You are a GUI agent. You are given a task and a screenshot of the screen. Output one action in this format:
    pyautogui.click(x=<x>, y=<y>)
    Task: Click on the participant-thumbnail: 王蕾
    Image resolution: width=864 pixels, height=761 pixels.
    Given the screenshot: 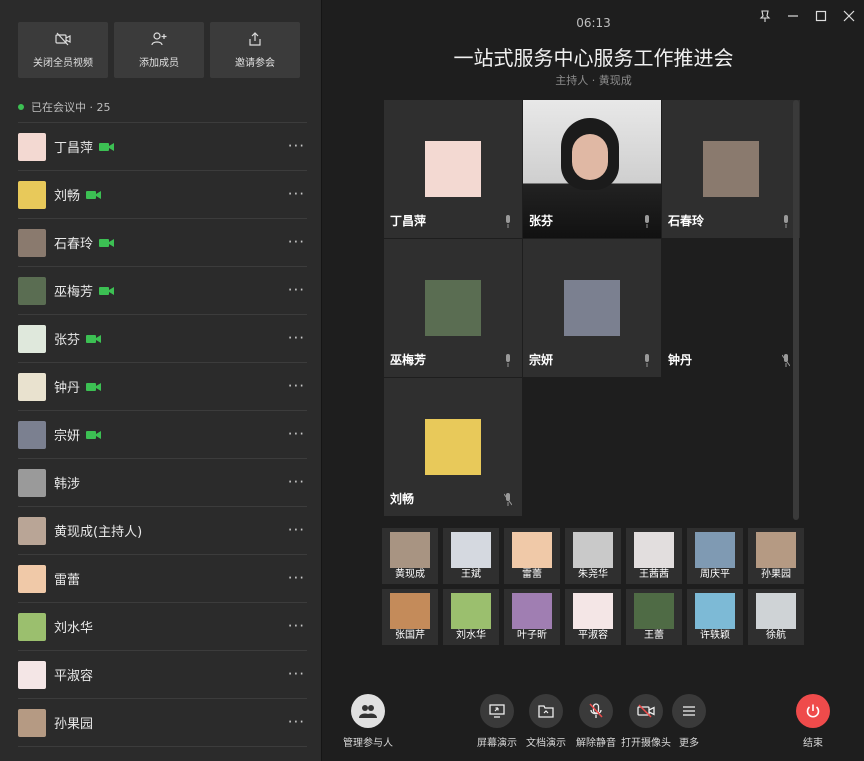 What is the action you would take?
    pyautogui.click(x=654, y=617)
    